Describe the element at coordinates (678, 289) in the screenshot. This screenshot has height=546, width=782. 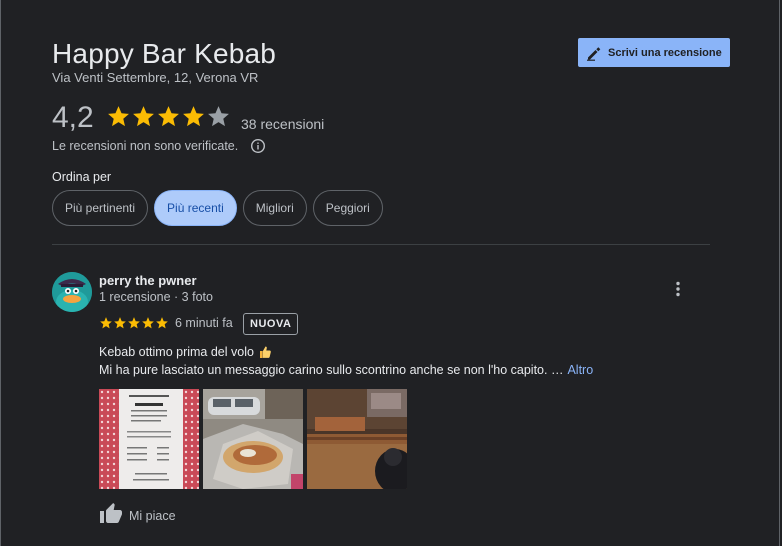
I see `more-options-icon` at that location.